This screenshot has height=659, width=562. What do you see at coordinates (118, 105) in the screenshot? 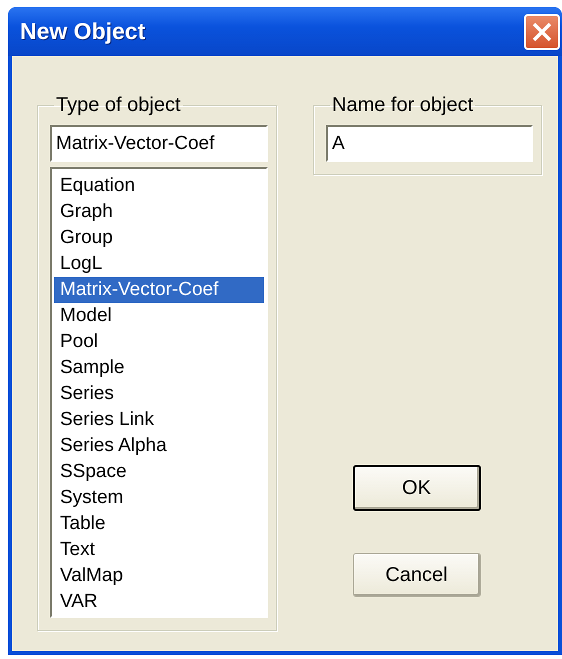
I see `group-label: Type of object` at bounding box center [118, 105].